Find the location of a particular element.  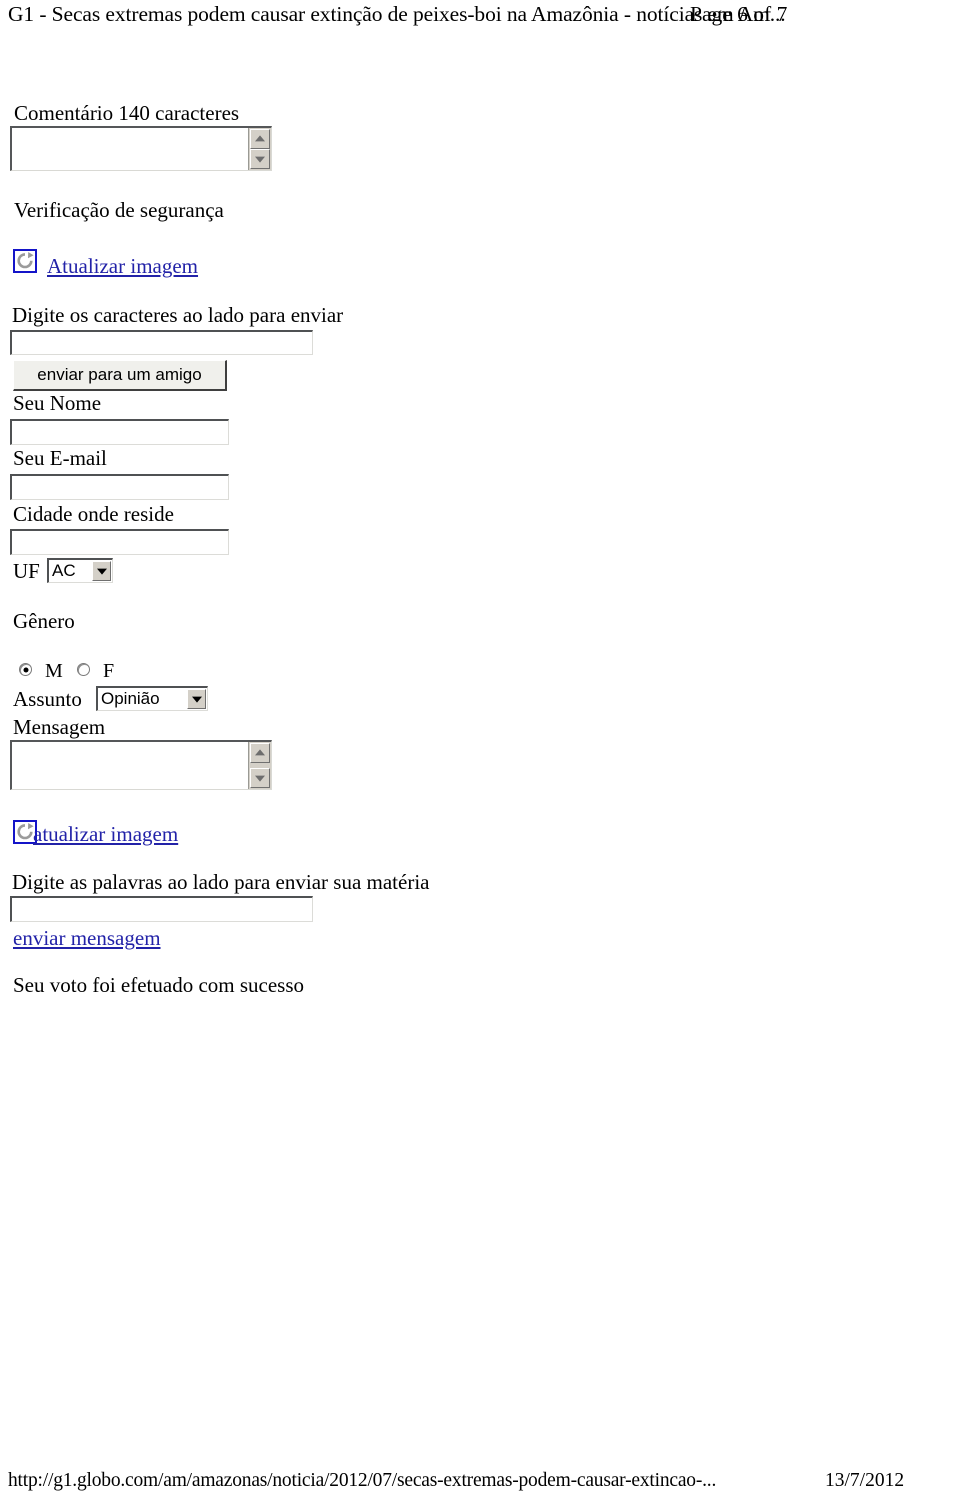

uf-select-value: AC is located at coordinates (64, 570).